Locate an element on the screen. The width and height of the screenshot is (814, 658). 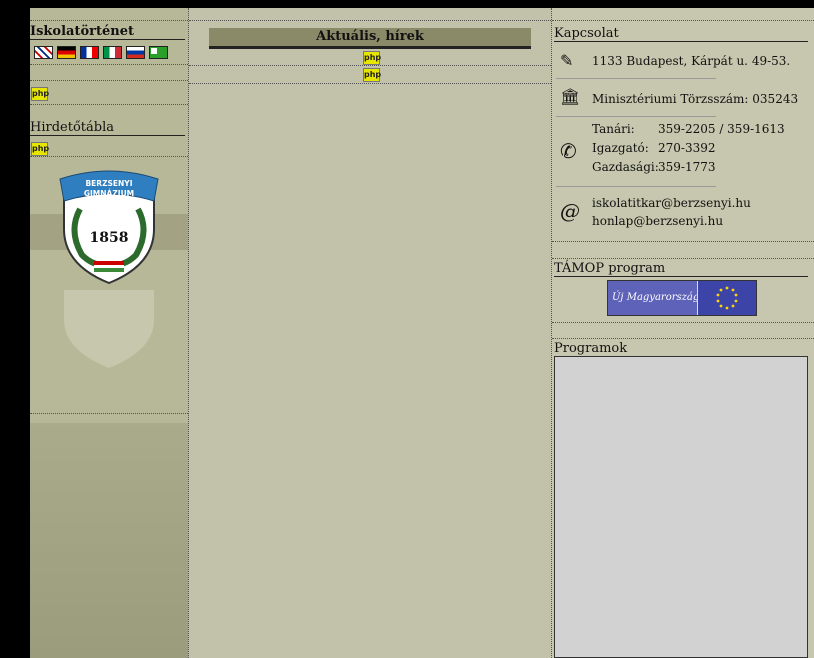
banner-text: Új Magyarország is located at coordinates (656, 297).